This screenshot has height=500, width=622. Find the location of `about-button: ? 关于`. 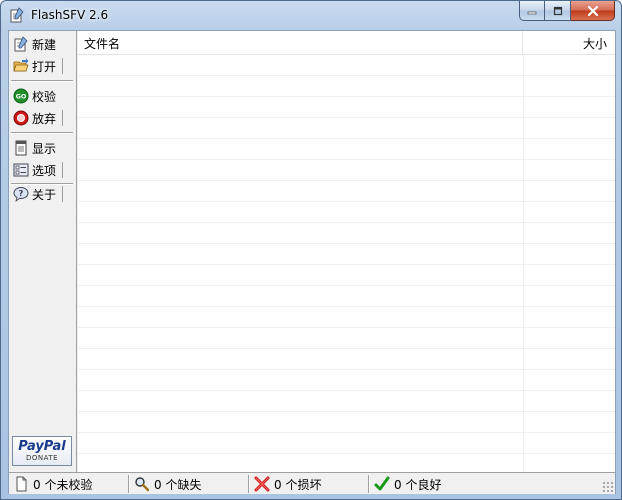

about-button: ? 关于 is located at coordinates (37, 194).